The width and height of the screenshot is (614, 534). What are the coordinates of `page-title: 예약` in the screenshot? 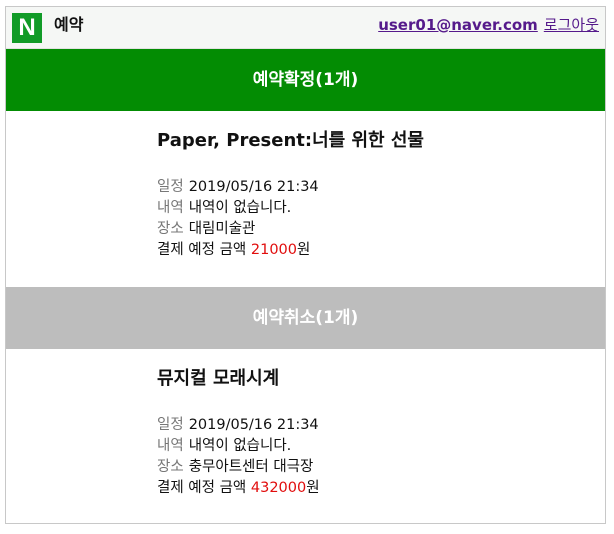 It's located at (69, 24).